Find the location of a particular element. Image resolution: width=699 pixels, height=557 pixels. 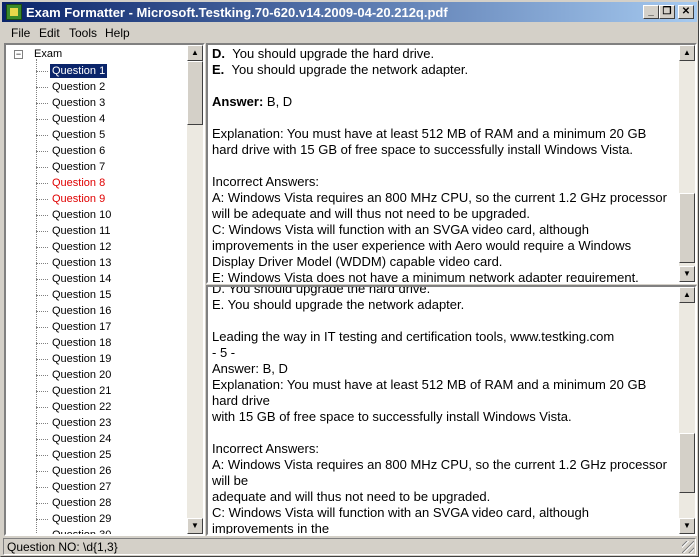

tree-item-label: Question 12 is located at coordinates (82, 247).